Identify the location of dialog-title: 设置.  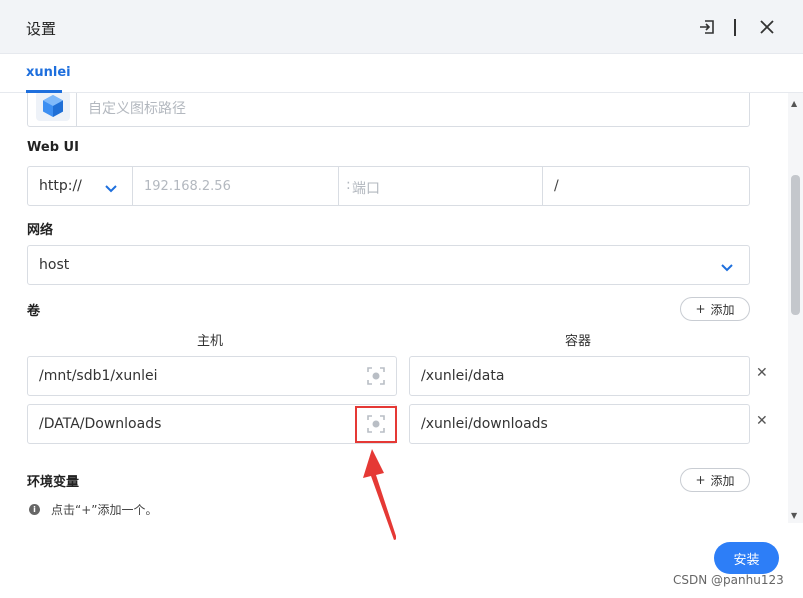
(41, 29).